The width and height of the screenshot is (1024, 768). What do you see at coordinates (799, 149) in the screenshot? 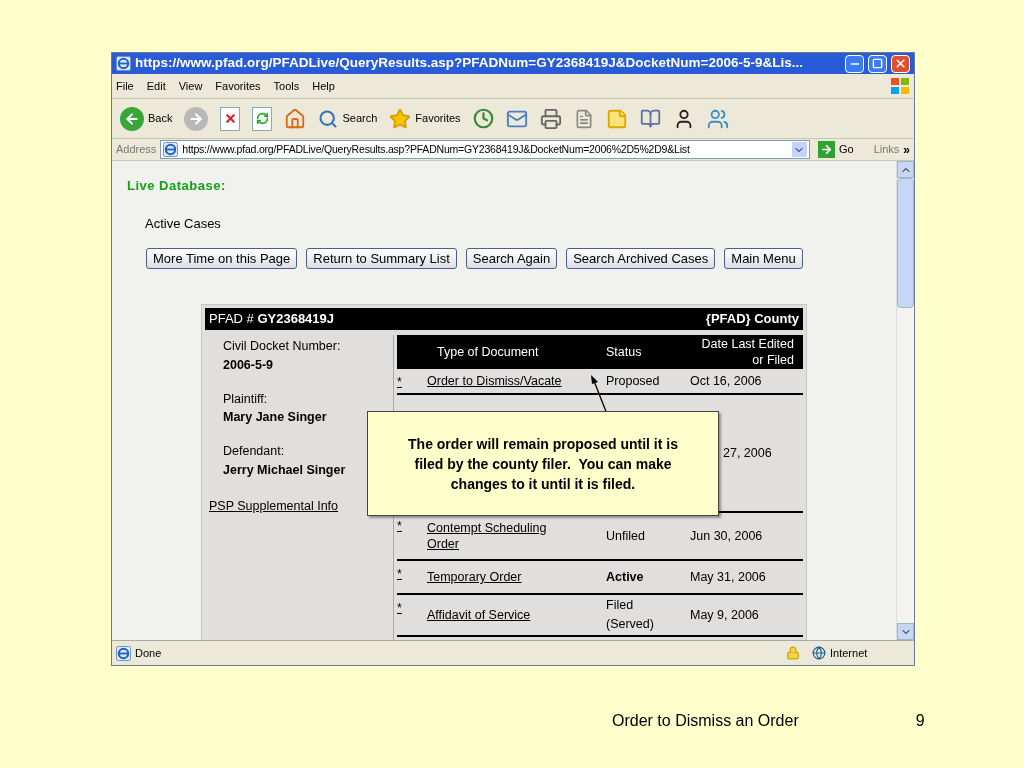
I see `dropdown-icon` at bounding box center [799, 149].